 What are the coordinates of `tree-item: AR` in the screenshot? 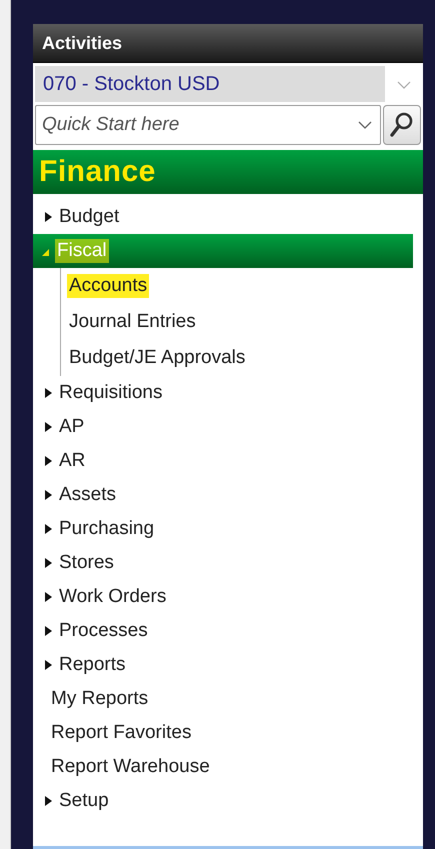 It's located at (228, 461).